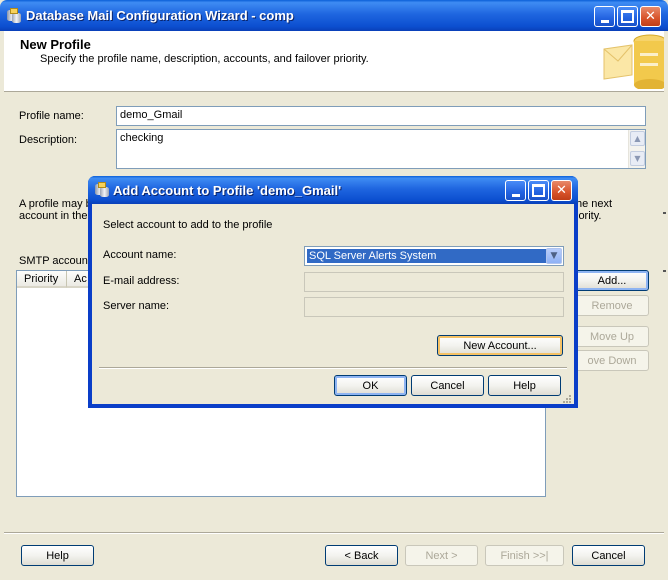 The image size is (668, 580). What do you see at coordinates (524, 555) in the screenshot?
I see `finish-button: Finish >>|` at bounding box center [524, 555].